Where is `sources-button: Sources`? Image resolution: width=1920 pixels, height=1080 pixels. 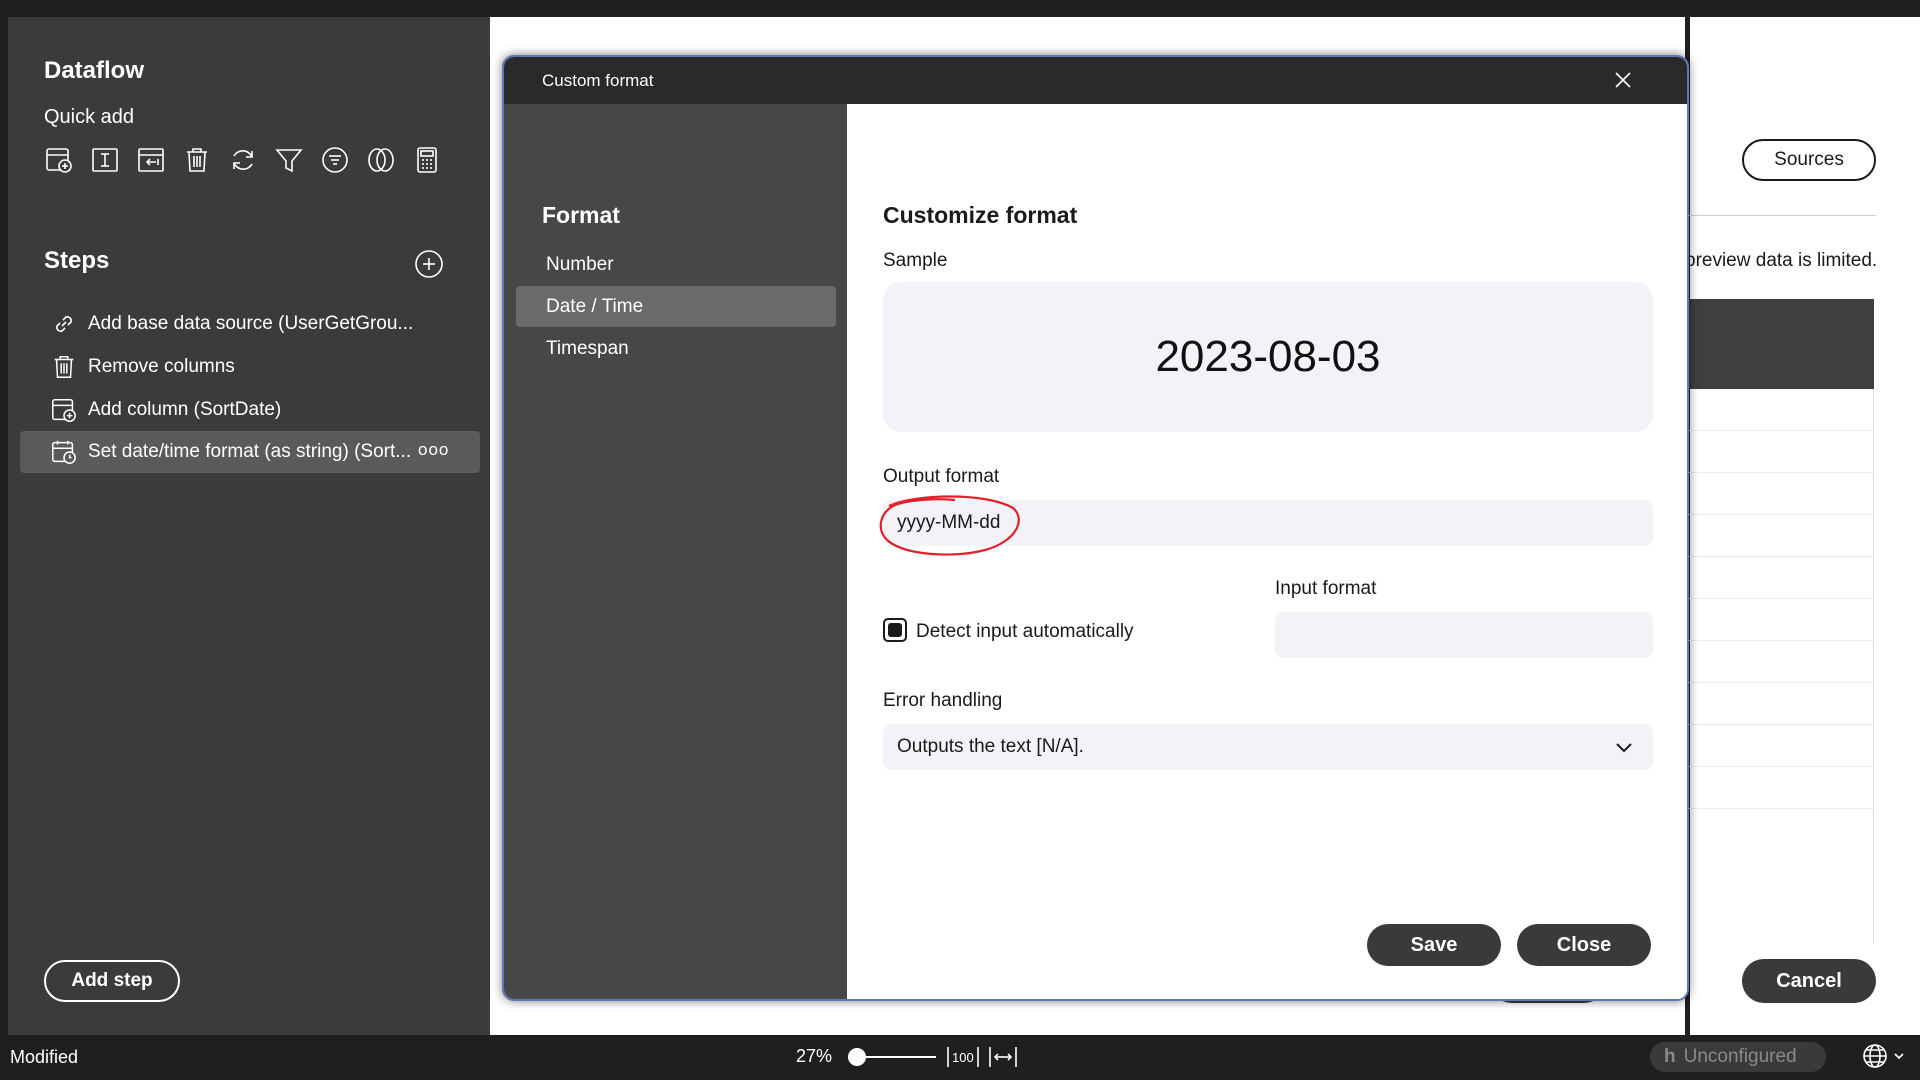 sources-button: Sources is located at coordinates (1809, 160).